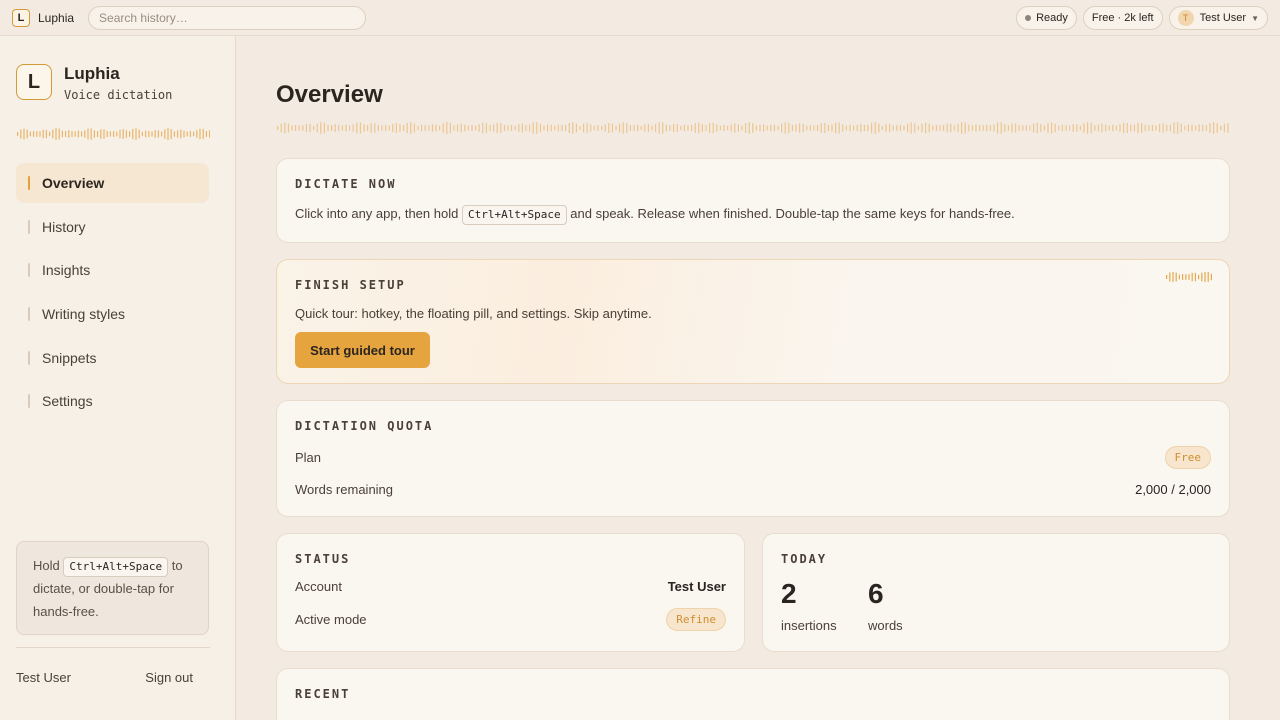 This screenshot has width=1280, height=720. Describe the element at coordinates (112, 270) in the screenshot. I see `sidebar-item-insights: Insights` at that location.